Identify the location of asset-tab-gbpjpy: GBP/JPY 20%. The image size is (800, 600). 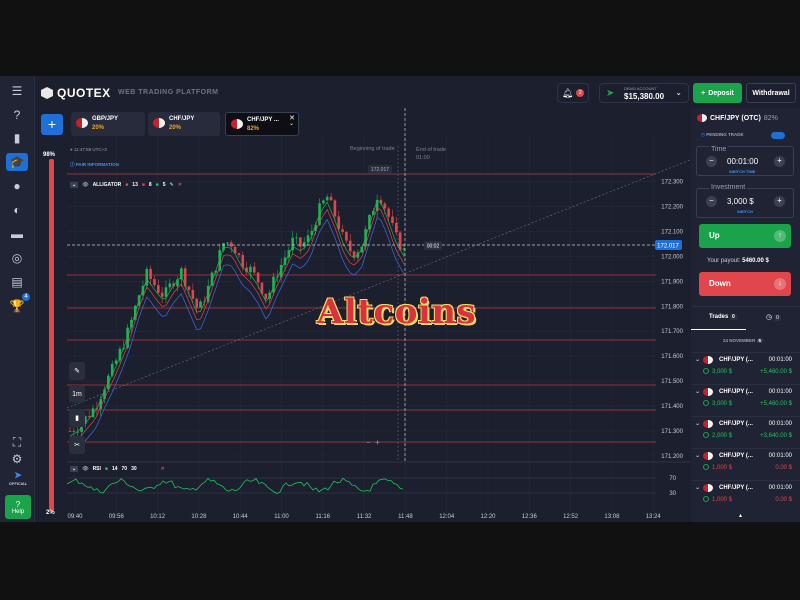
(108, 124).